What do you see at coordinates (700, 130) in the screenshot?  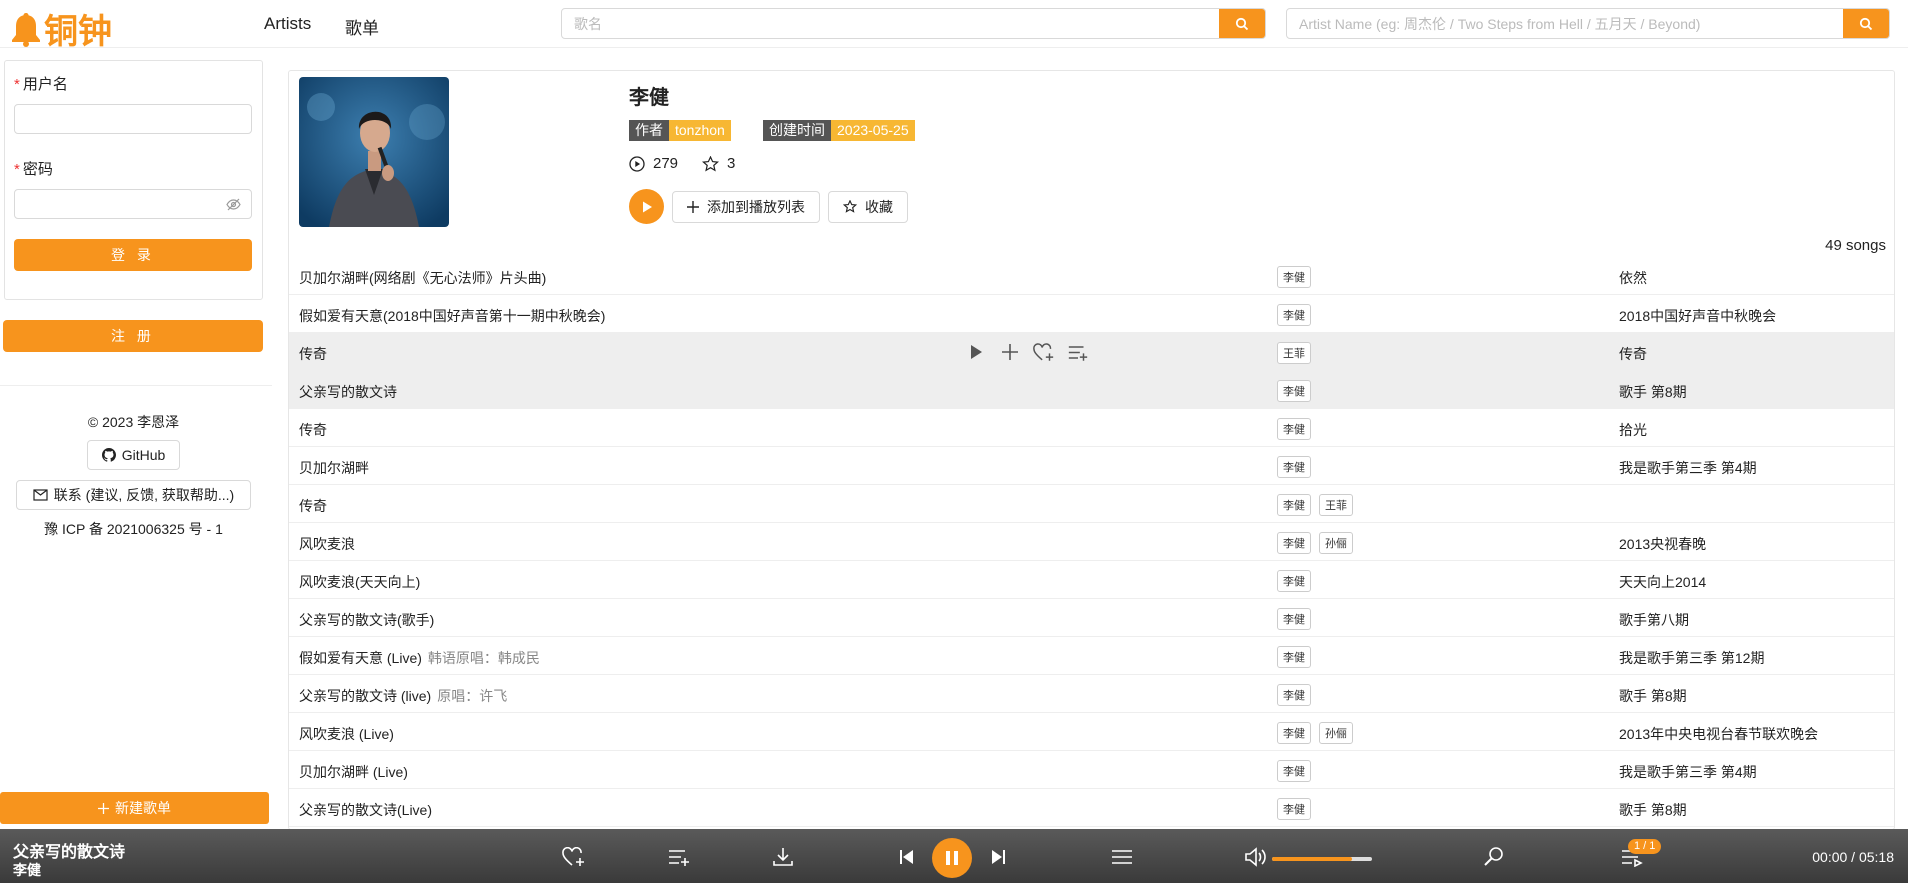 I see `author-value: tonzhon` at bounding box center [700, 130].